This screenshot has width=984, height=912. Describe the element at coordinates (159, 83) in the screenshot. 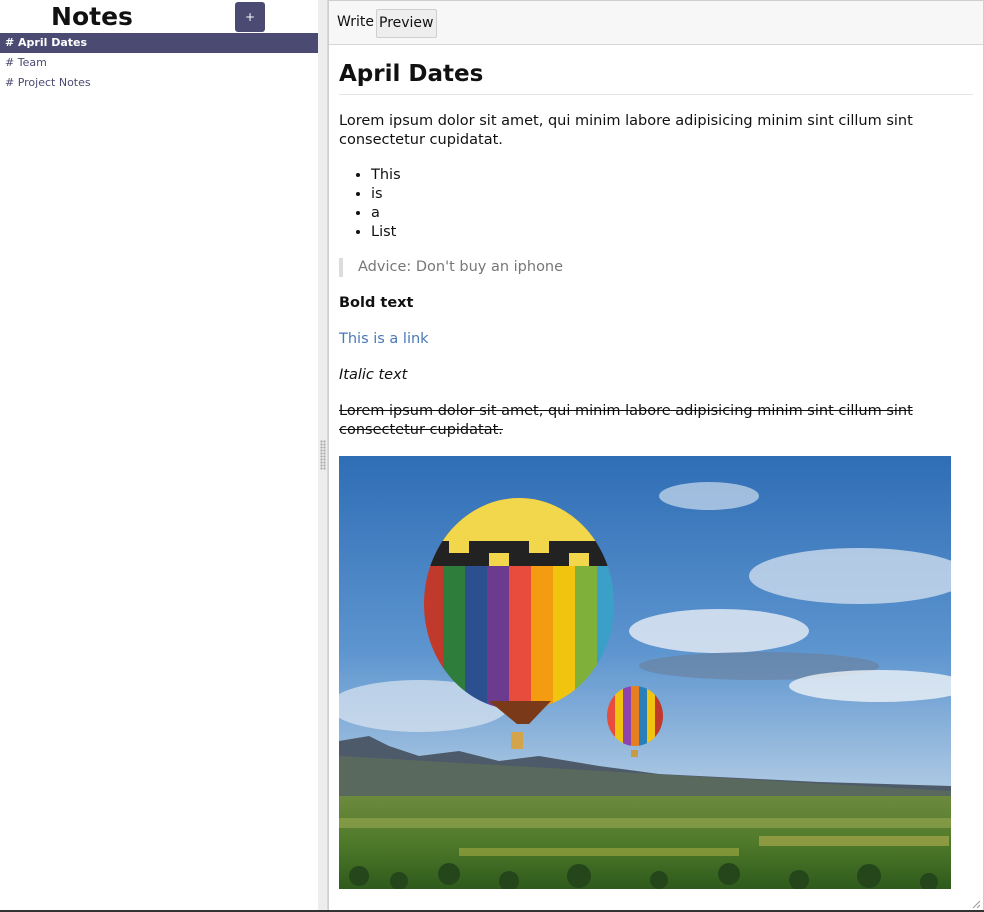

I see `note-item-project-notes: # Project Notes` at that location.